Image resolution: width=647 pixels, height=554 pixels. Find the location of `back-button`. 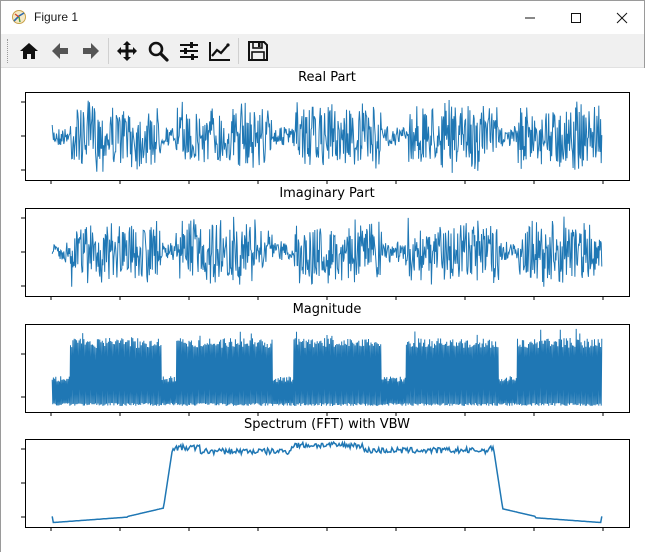

back-button is located at coordinates (60, 51).